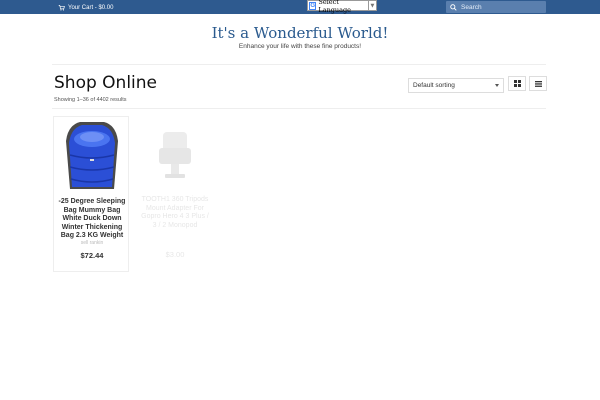  I want to click on cart-label: Your Cart - $0.00, so click(91, 7).